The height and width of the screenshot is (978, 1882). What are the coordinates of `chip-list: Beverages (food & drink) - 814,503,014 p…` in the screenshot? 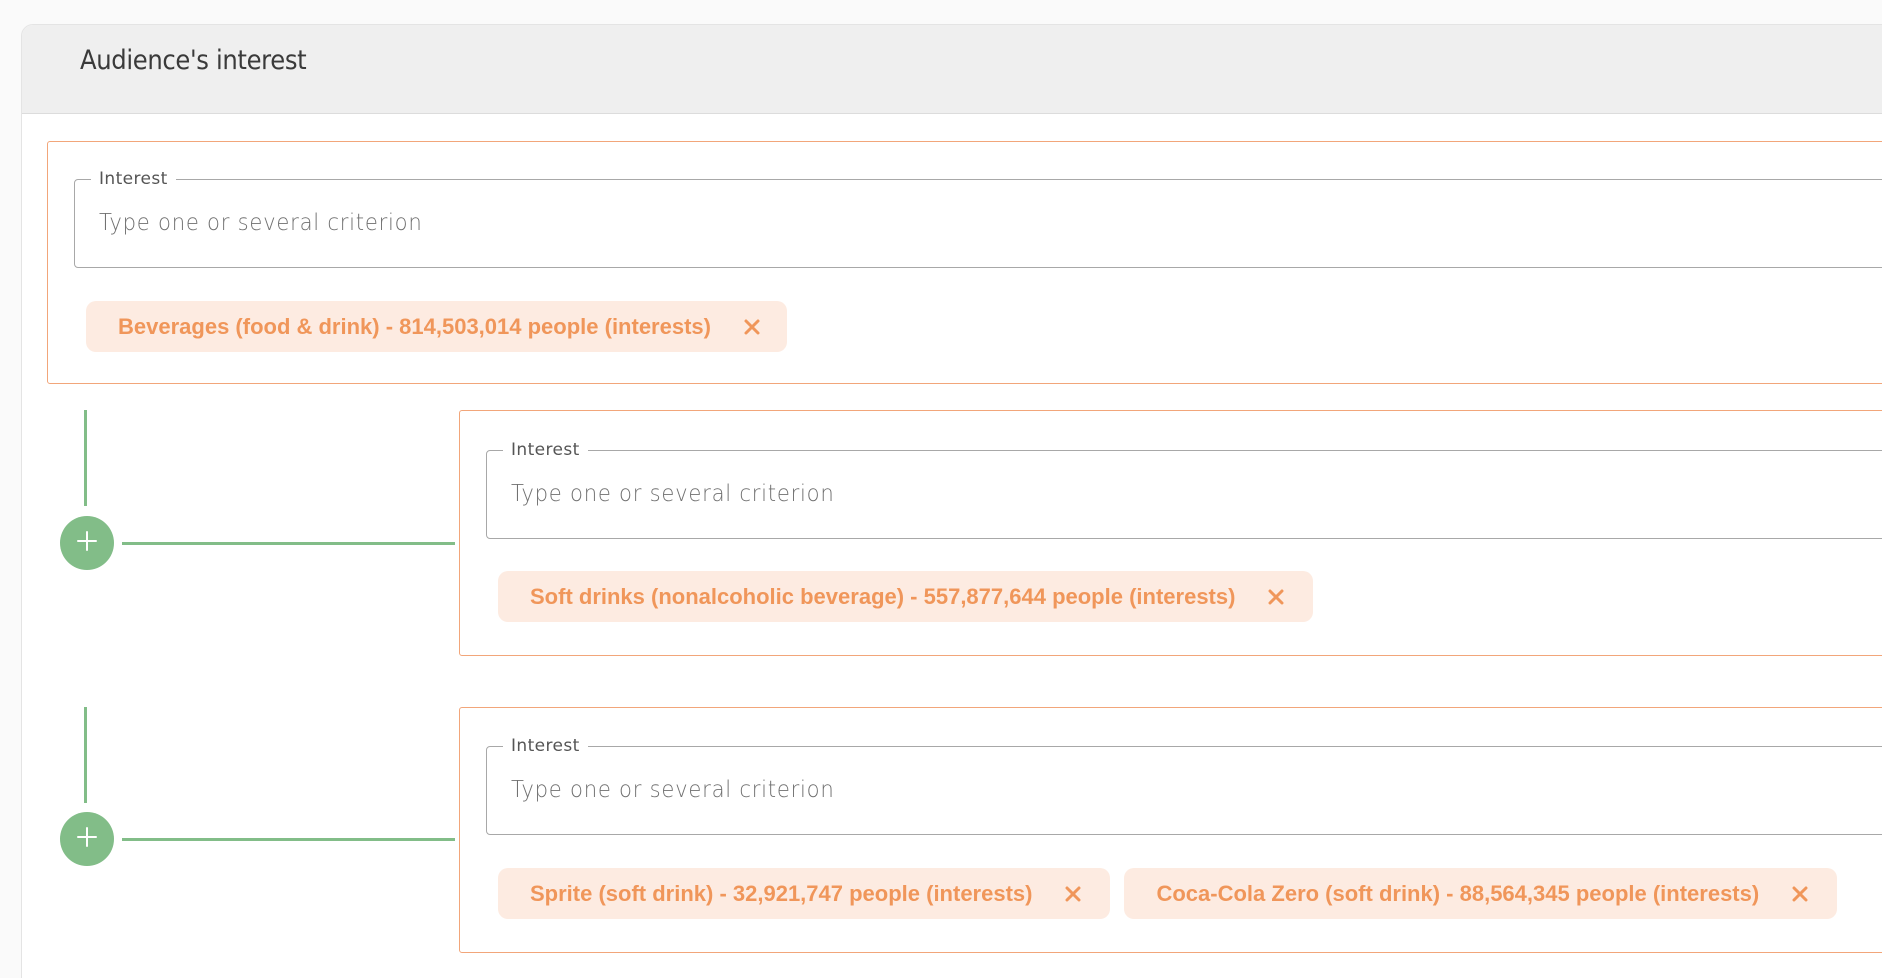 It's located at (436, 326).